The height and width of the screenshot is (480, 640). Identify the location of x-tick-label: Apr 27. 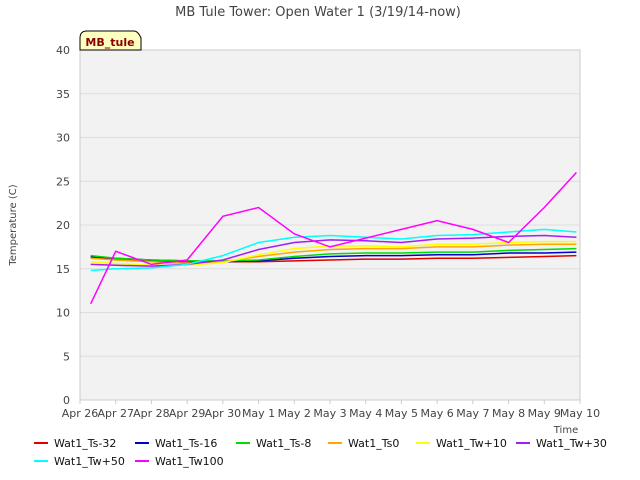
(115, 413).